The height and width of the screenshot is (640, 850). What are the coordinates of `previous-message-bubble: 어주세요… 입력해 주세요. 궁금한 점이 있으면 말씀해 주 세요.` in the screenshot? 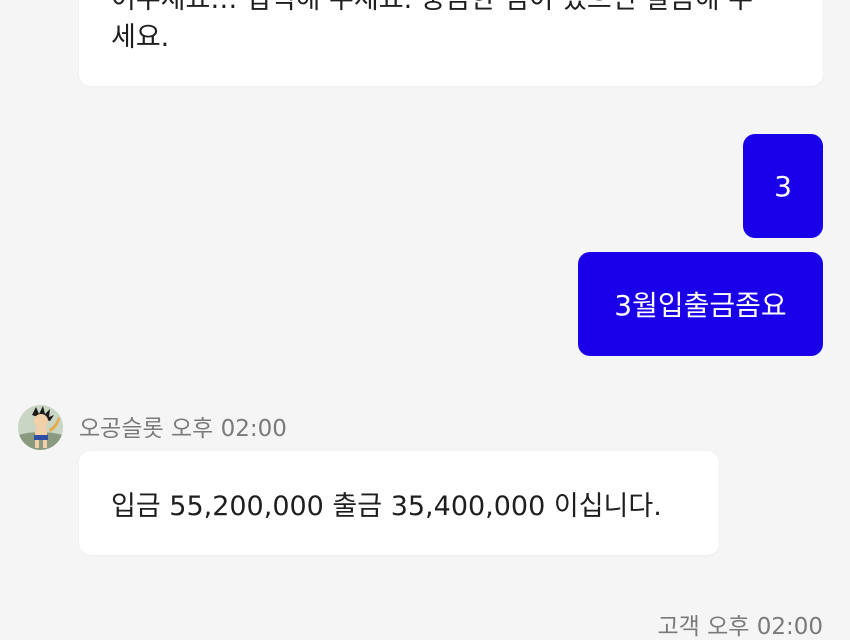 It's located at (451, 43).